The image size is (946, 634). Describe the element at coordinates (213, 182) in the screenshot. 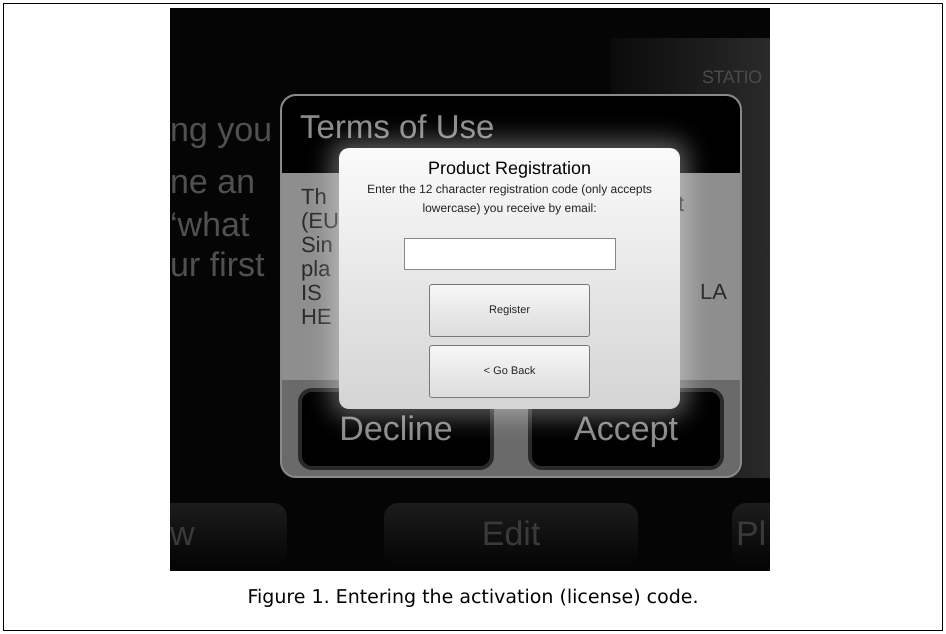

I see `background-text: ne an` at that location.